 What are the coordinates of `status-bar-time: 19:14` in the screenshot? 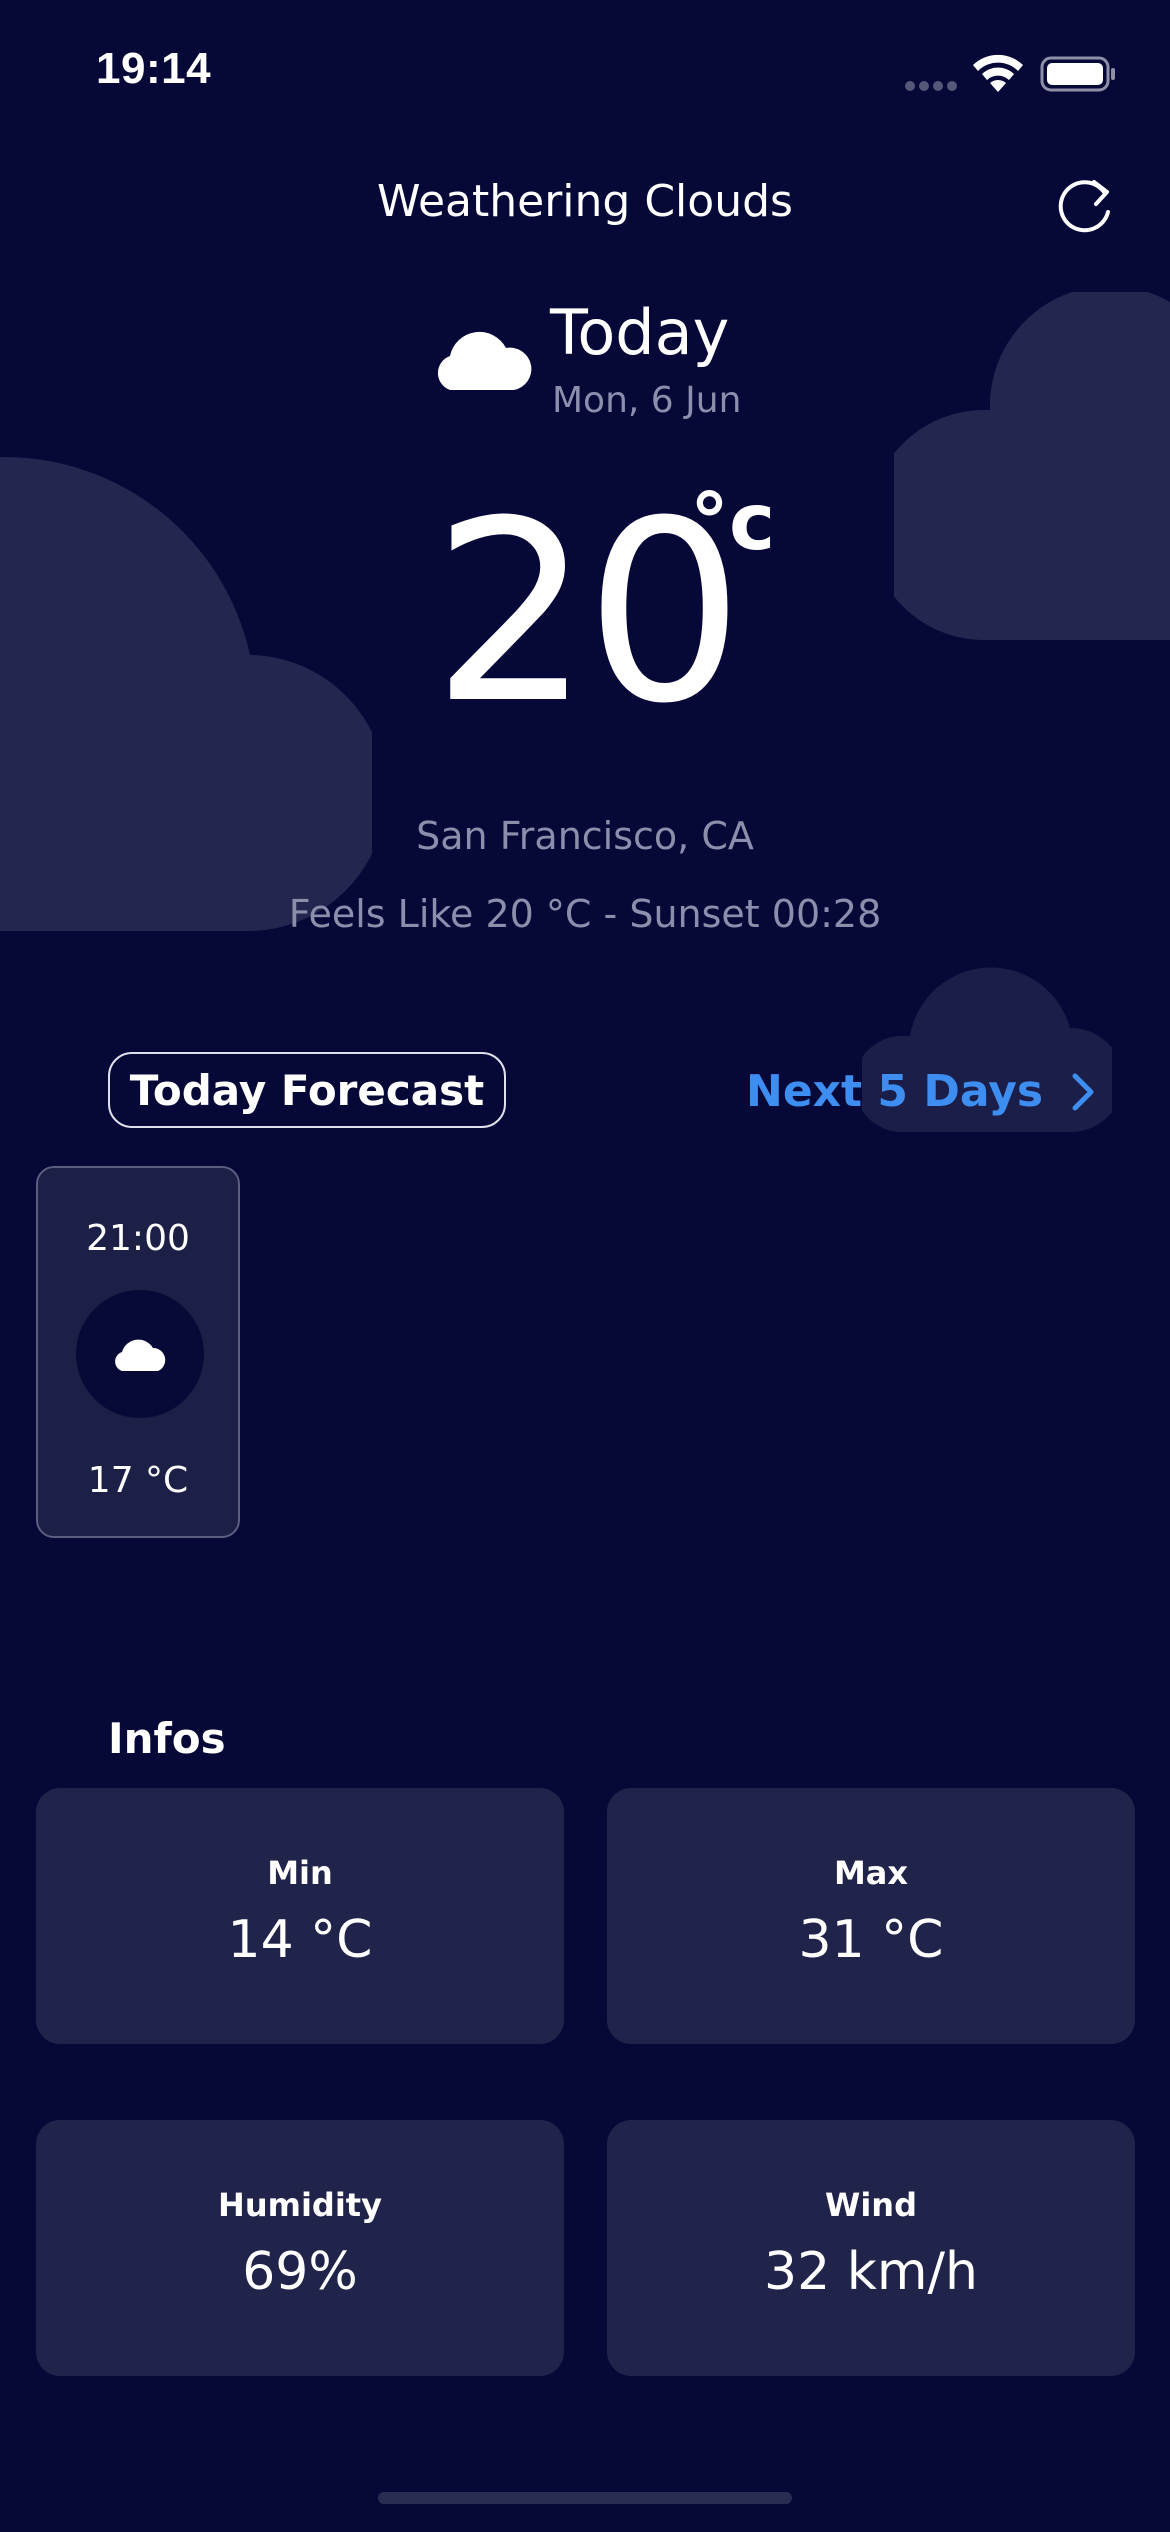 It's located at (154, 68).